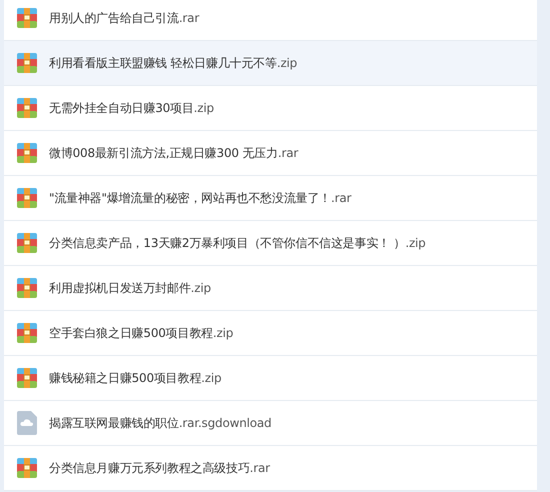 The height and width of the screenshot is (492, 550). Describe the element at coordinates (237, 243) in the screenshot. I see `file-name: 分类信息卖产品，13天赚2万暴利项目（不管你信不信这是事实！ ）.zip` at that location.